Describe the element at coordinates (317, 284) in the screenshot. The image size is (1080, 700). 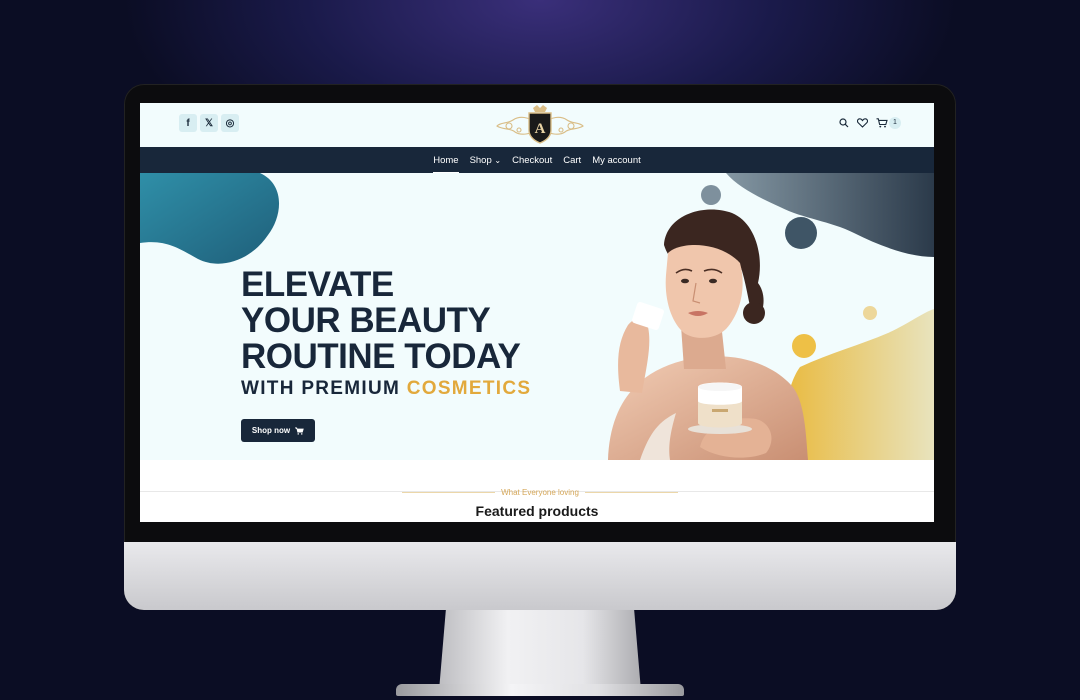
I see `hero-headline-line-1: ELEVATE` at that location.